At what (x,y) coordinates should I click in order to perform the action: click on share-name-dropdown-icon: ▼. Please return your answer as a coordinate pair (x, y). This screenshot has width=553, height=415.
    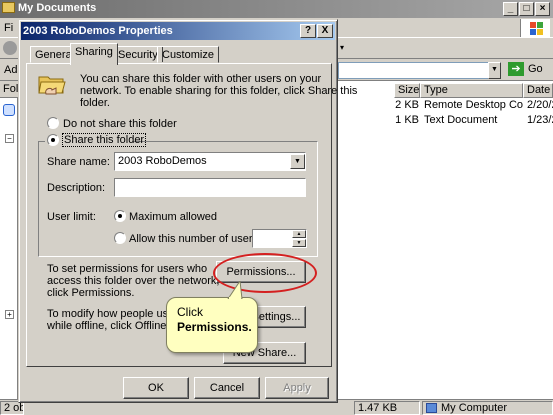
    Looking at the image, I should click on (297, 161).